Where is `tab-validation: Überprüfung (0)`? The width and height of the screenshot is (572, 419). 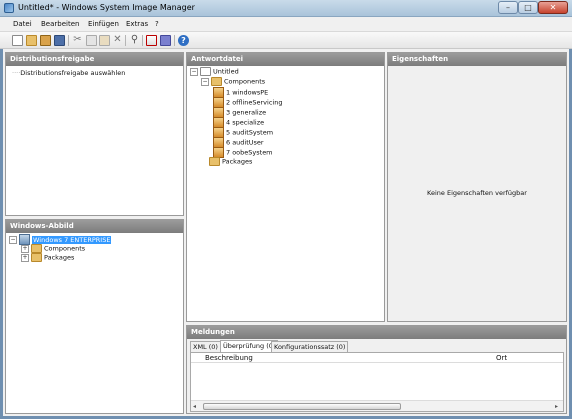
tab-validation: Überprüfung (0) is located at coordinates (249, 346).